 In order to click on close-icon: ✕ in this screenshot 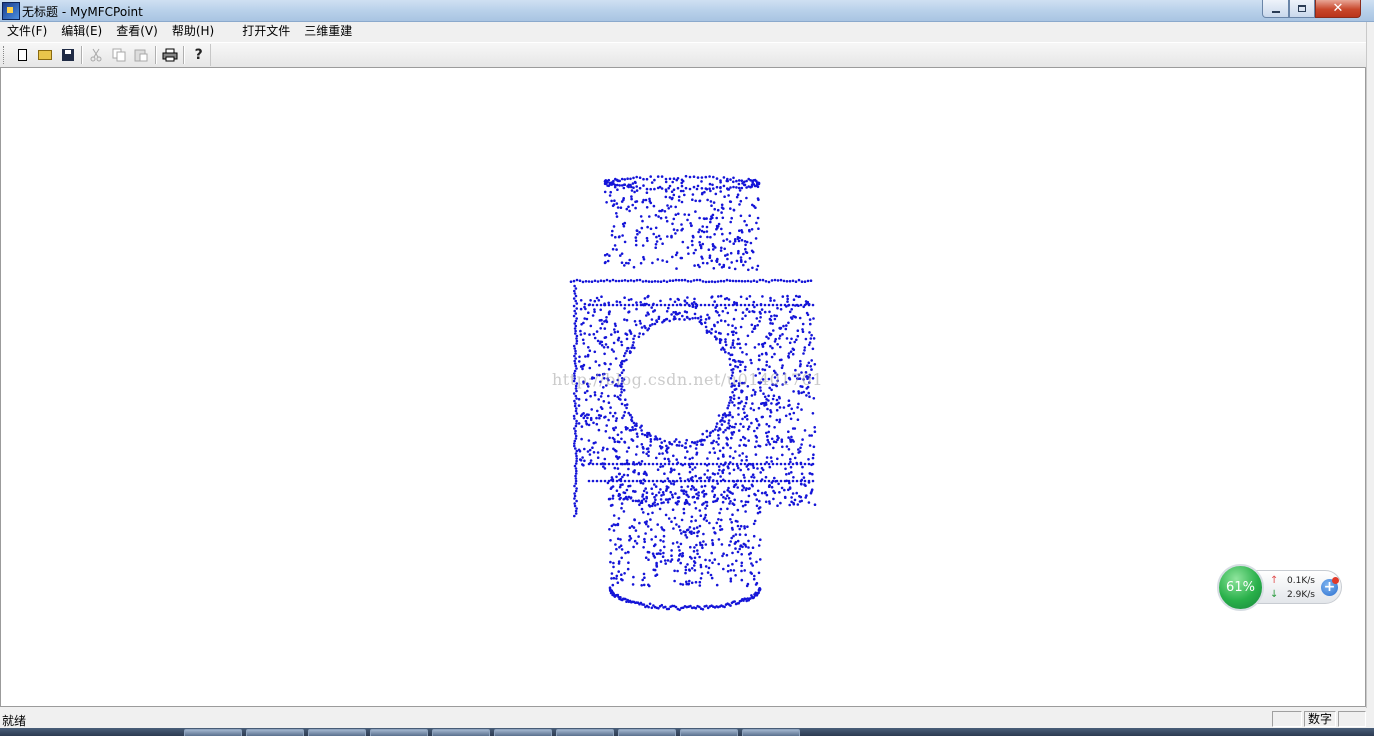, I will do `click(1338, 8)`.